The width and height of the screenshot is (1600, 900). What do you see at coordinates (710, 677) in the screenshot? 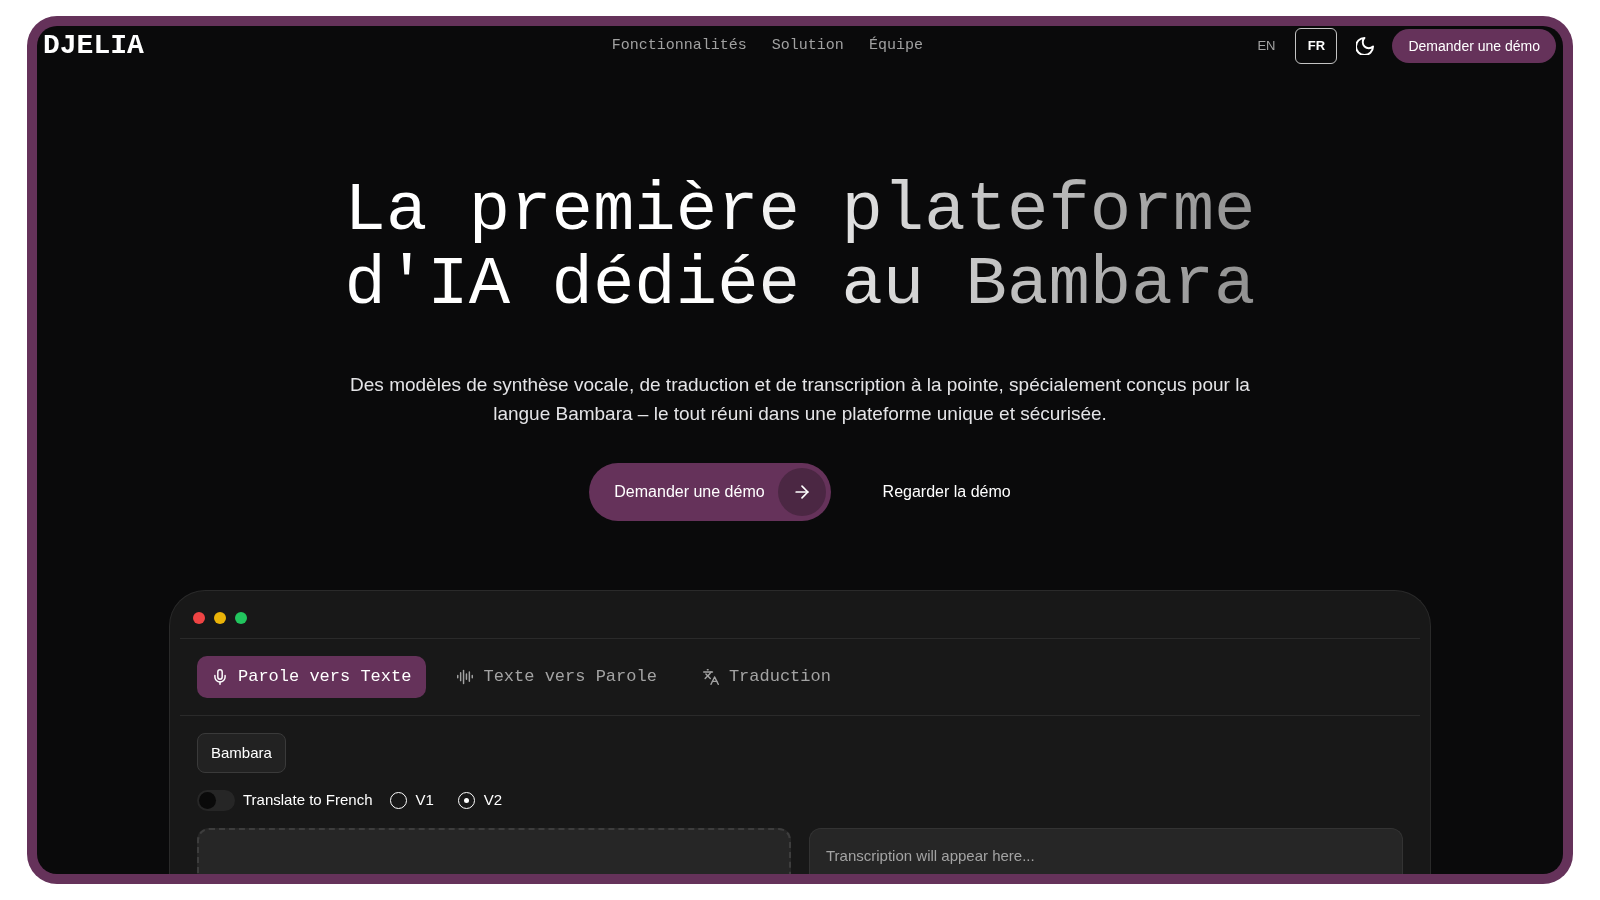
I see `translate-icon` at bounding box center [710, 677].